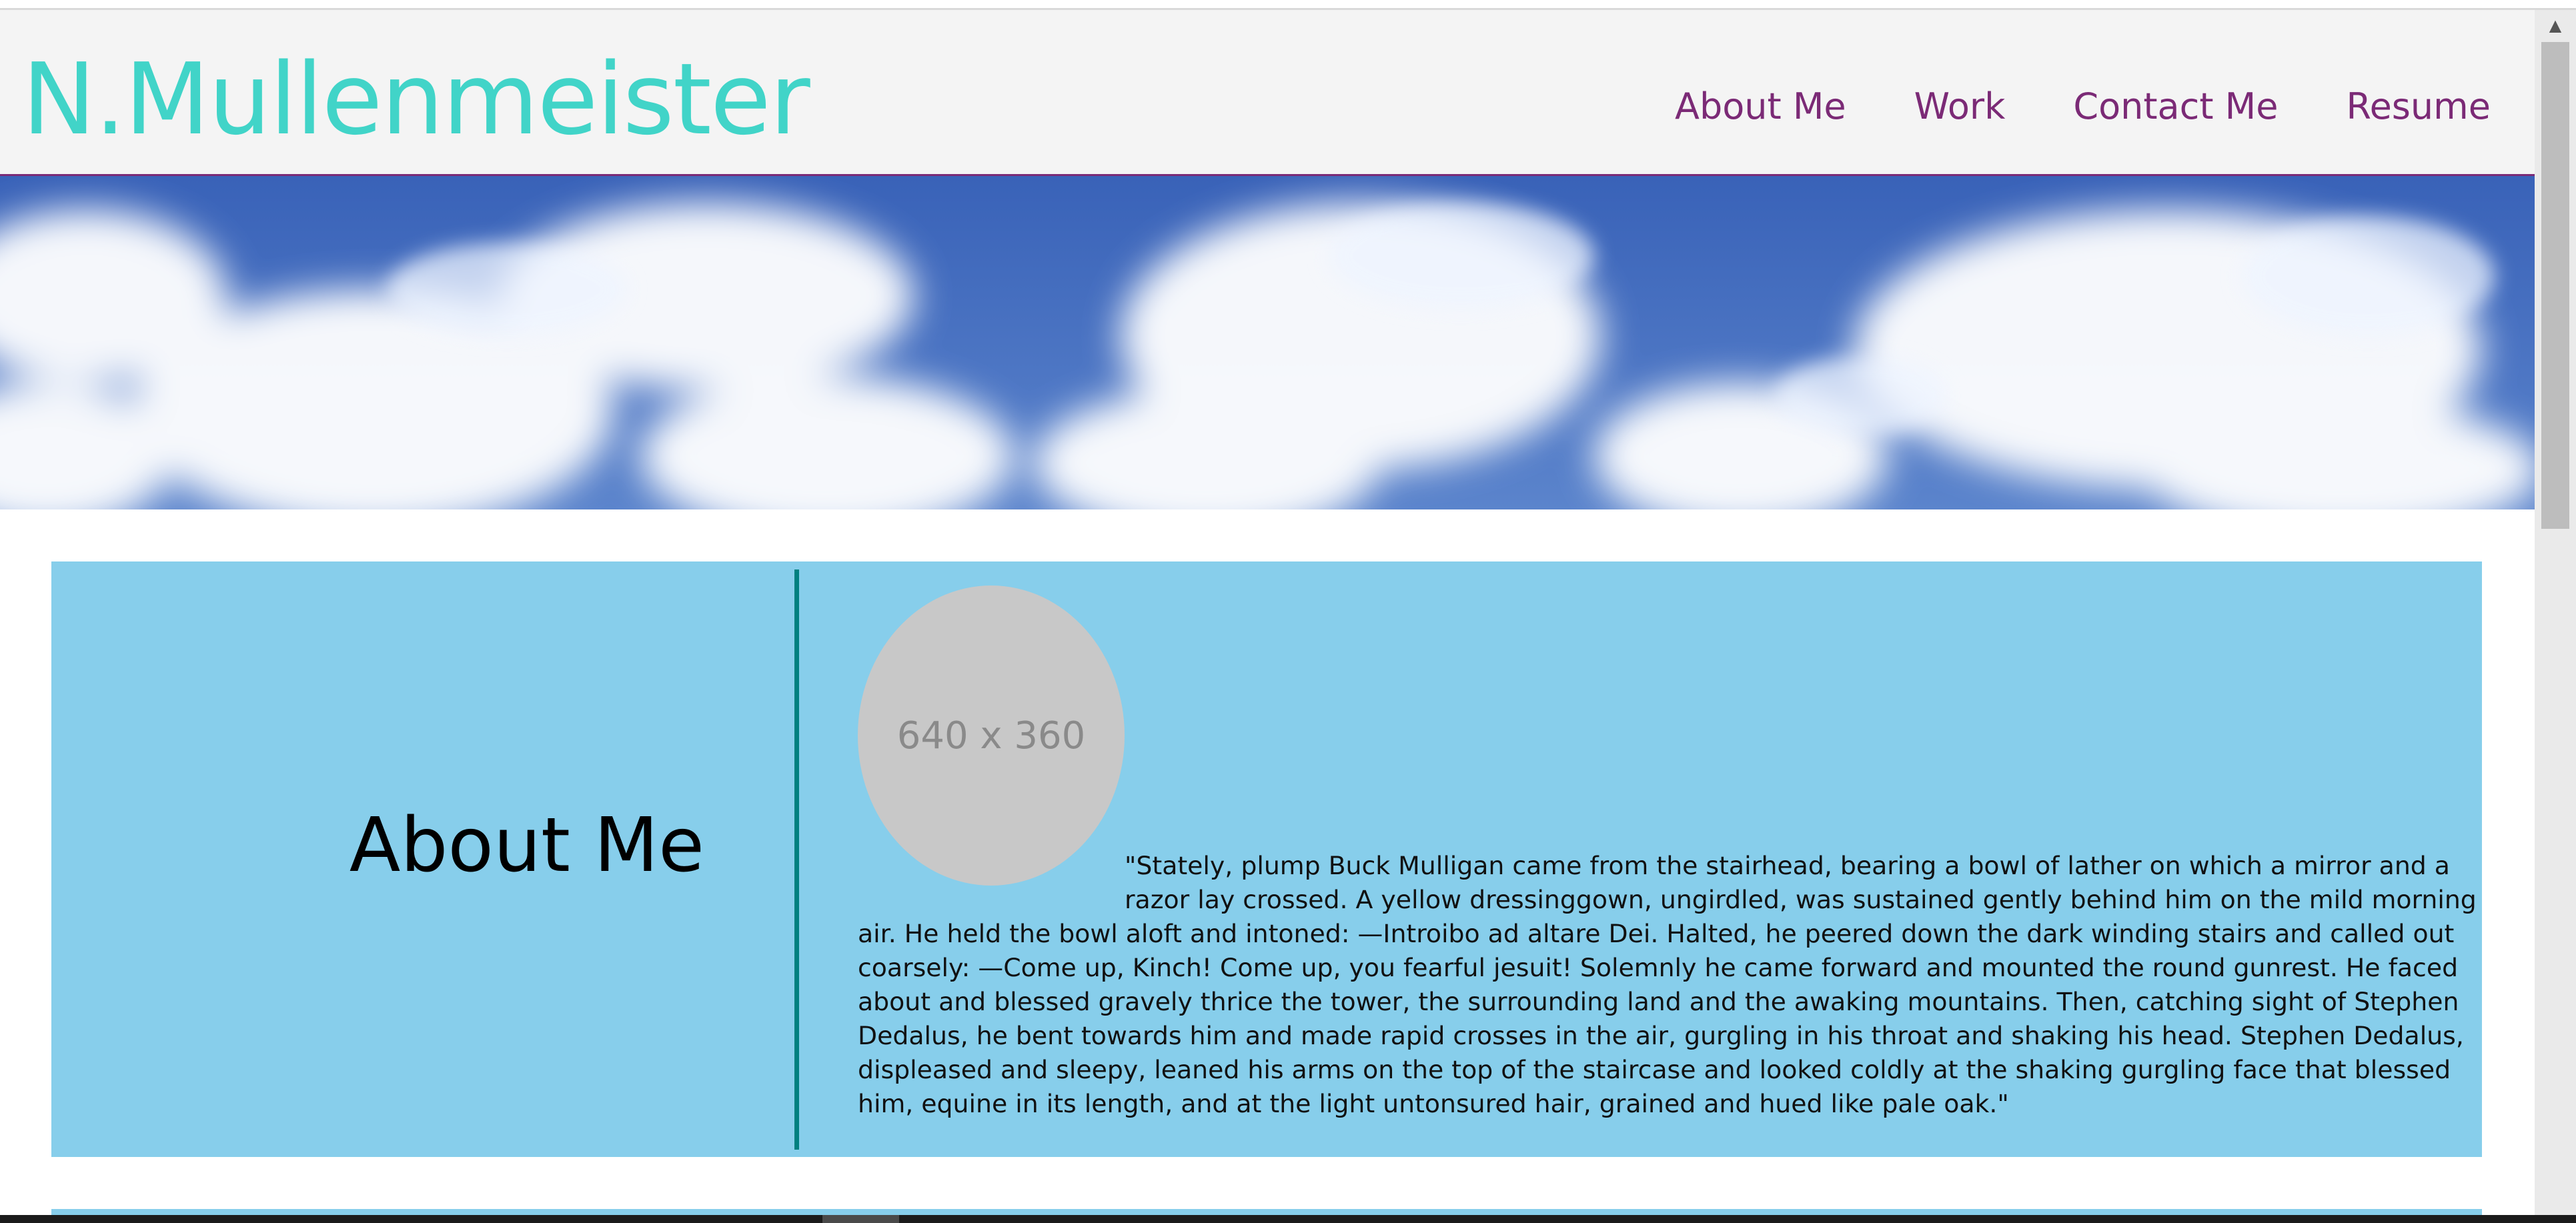  What do you see at coordinates (2175, 107) in the screenshot?
I see `nav-contact-me: Contact Me` at bounding box center [2175, 107].